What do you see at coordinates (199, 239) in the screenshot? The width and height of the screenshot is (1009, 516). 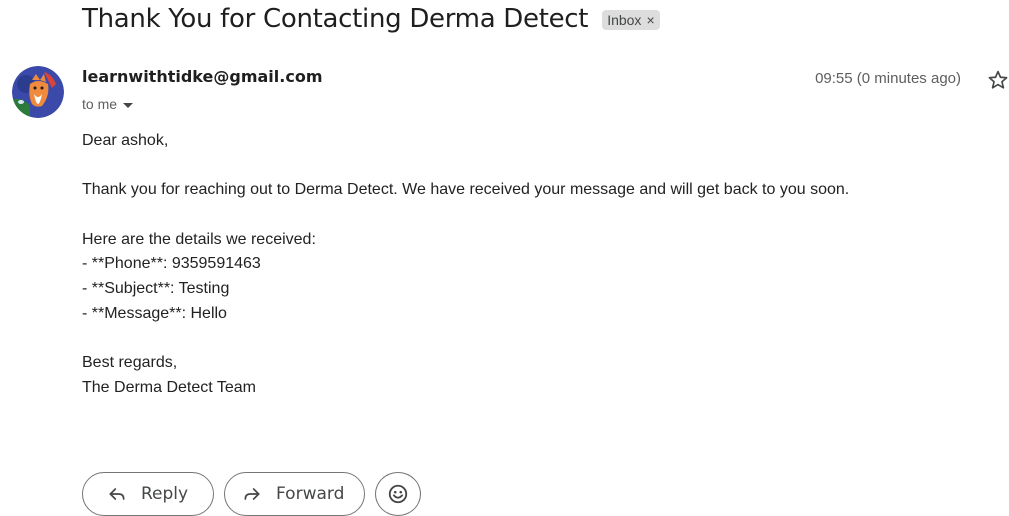 I see `body-line: Here are the details we received:` at bounding box center [199, 239].